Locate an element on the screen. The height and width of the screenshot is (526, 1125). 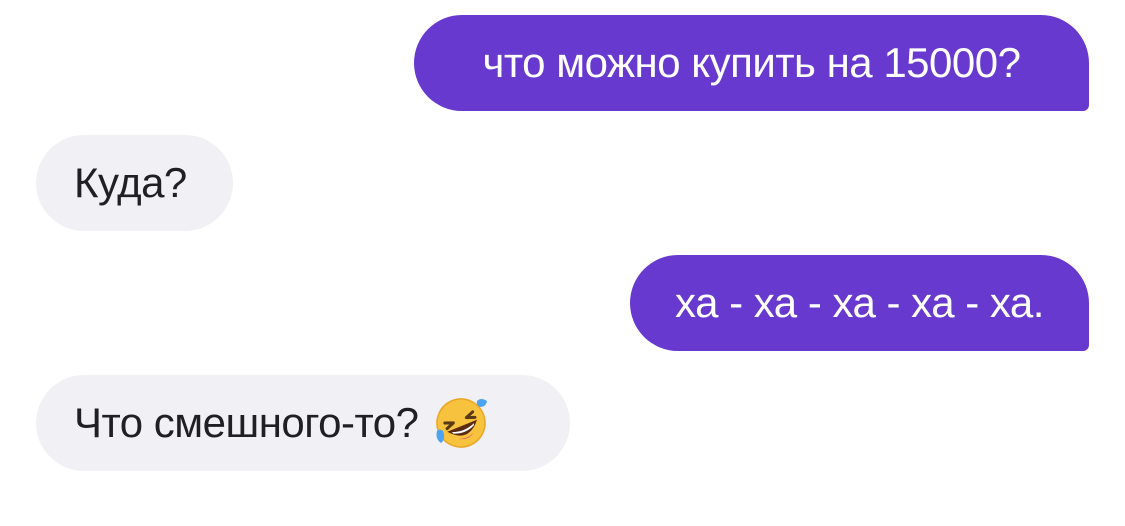
message-text: Что смешного-то? is located at coordinates (246, 422).